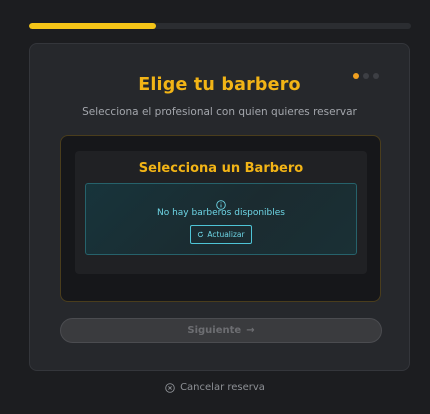 The width and height of the screenshot is (430, 414). What do you see at coordinates (221, 168) in the screenshot?
I see `selector-title: Selecciona un Barbero` at bounding box center [221, 168].